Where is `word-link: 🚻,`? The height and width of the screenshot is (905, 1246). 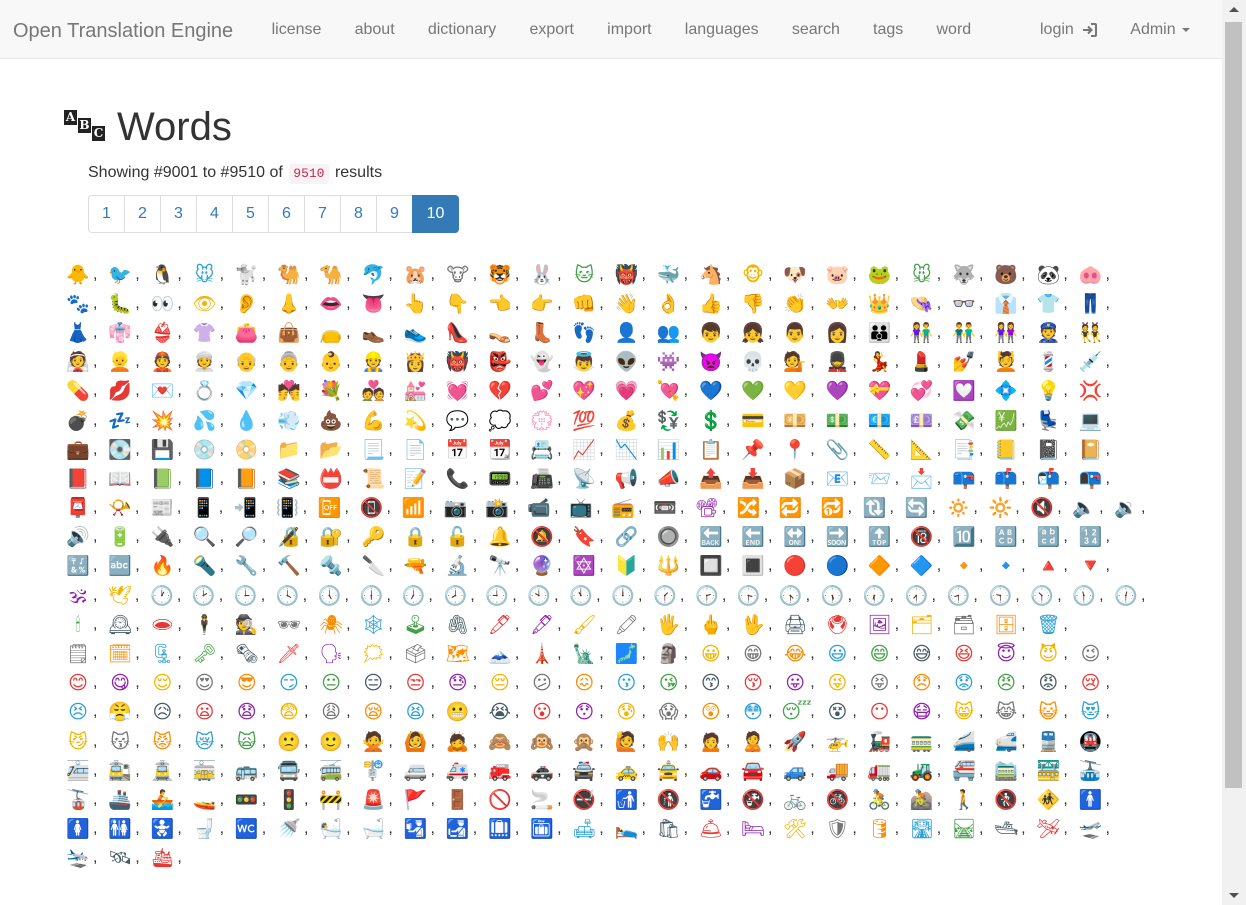 word-link: 🚻, is located at coordinates (127, 829).